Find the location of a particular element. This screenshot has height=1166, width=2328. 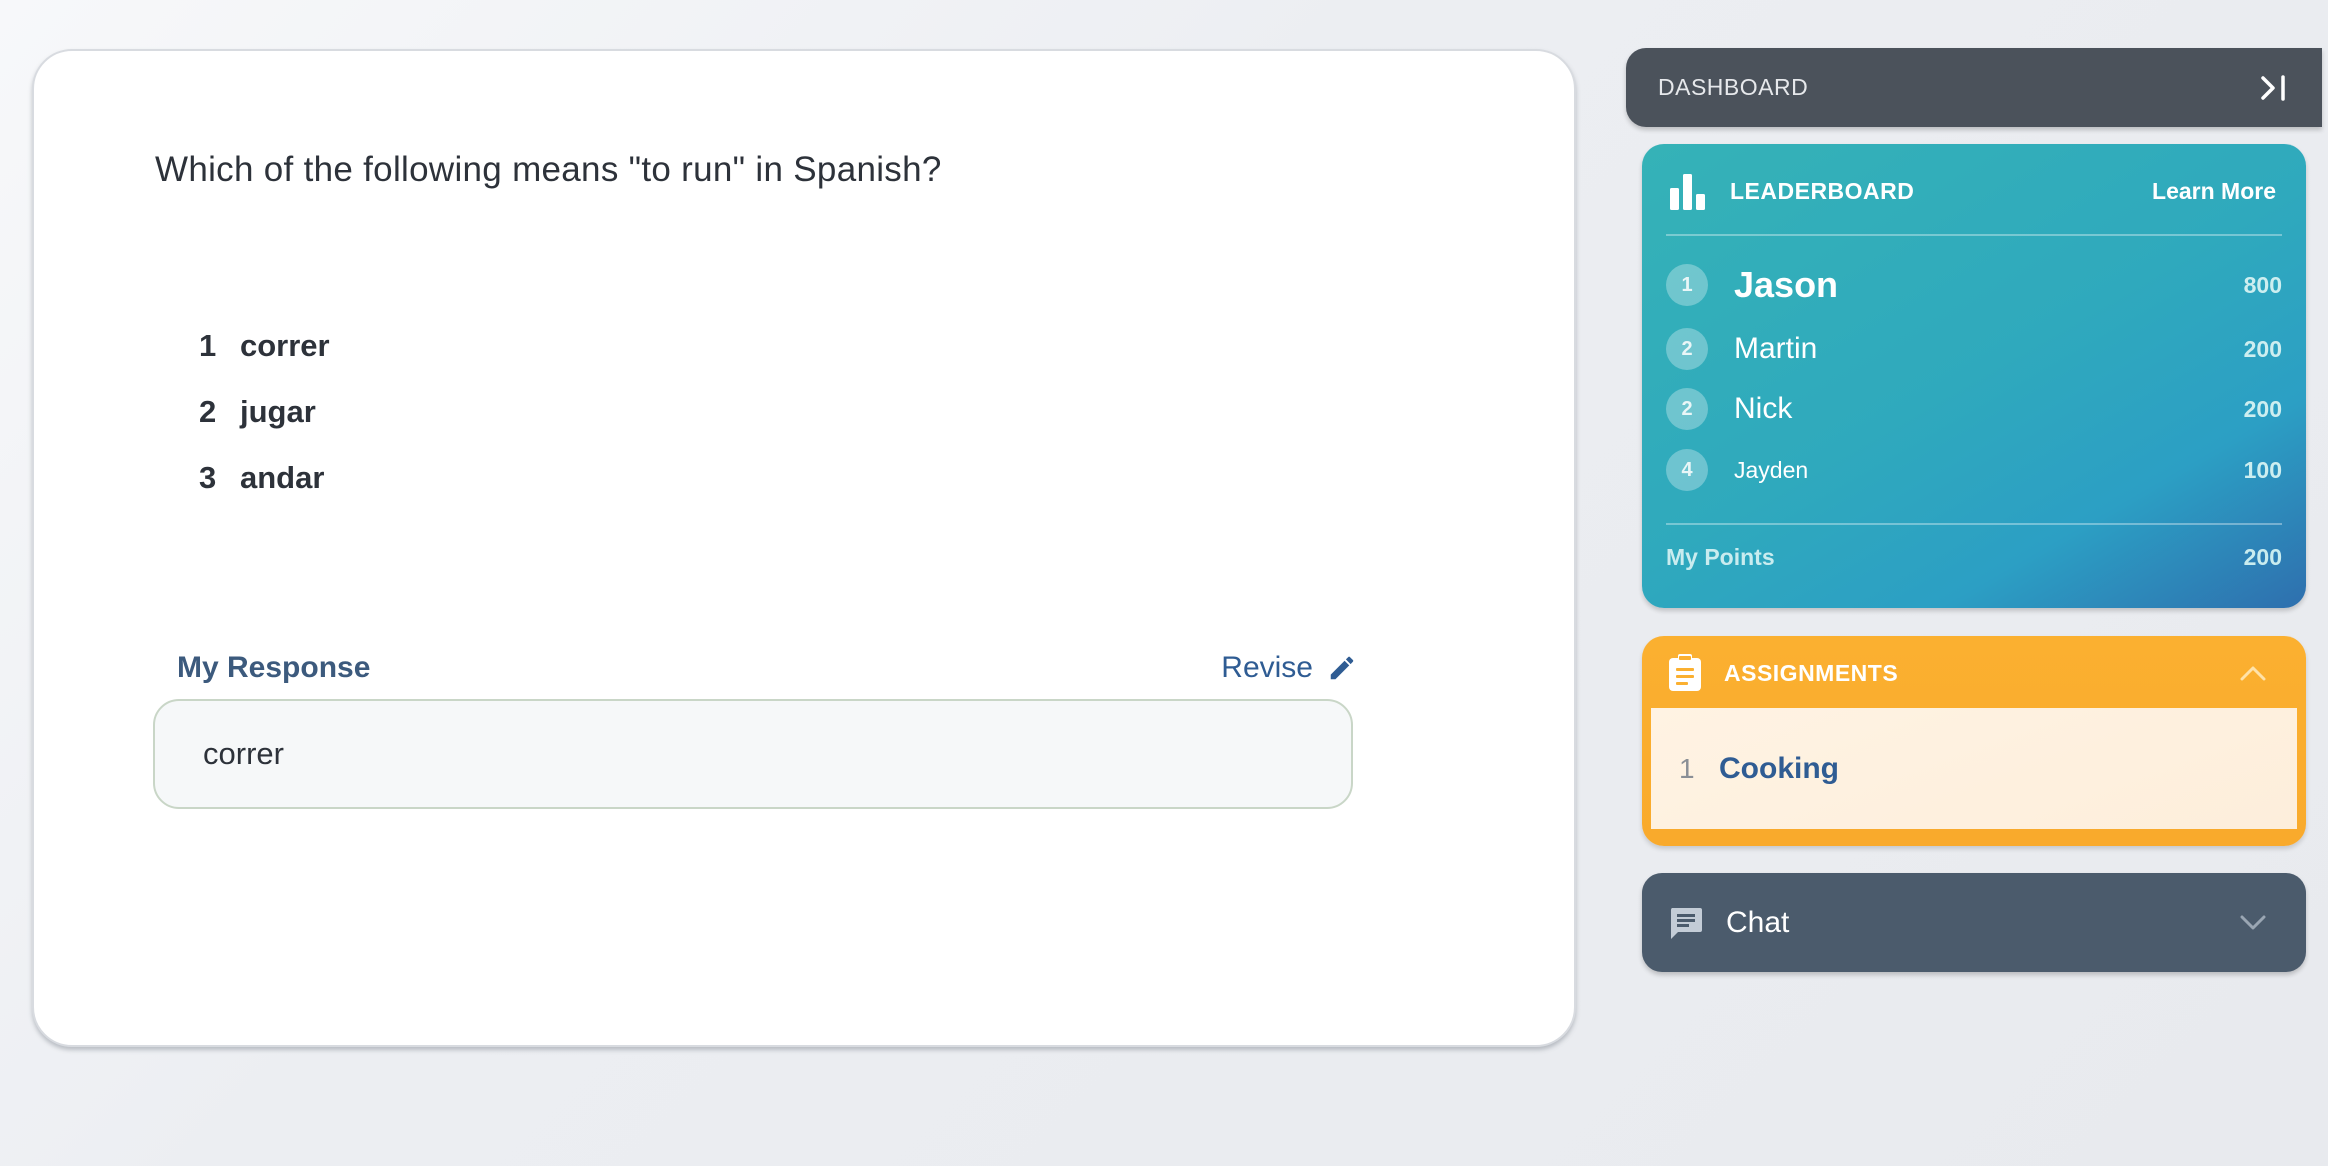

option-label: jugar is located at coordinates (278, 411).